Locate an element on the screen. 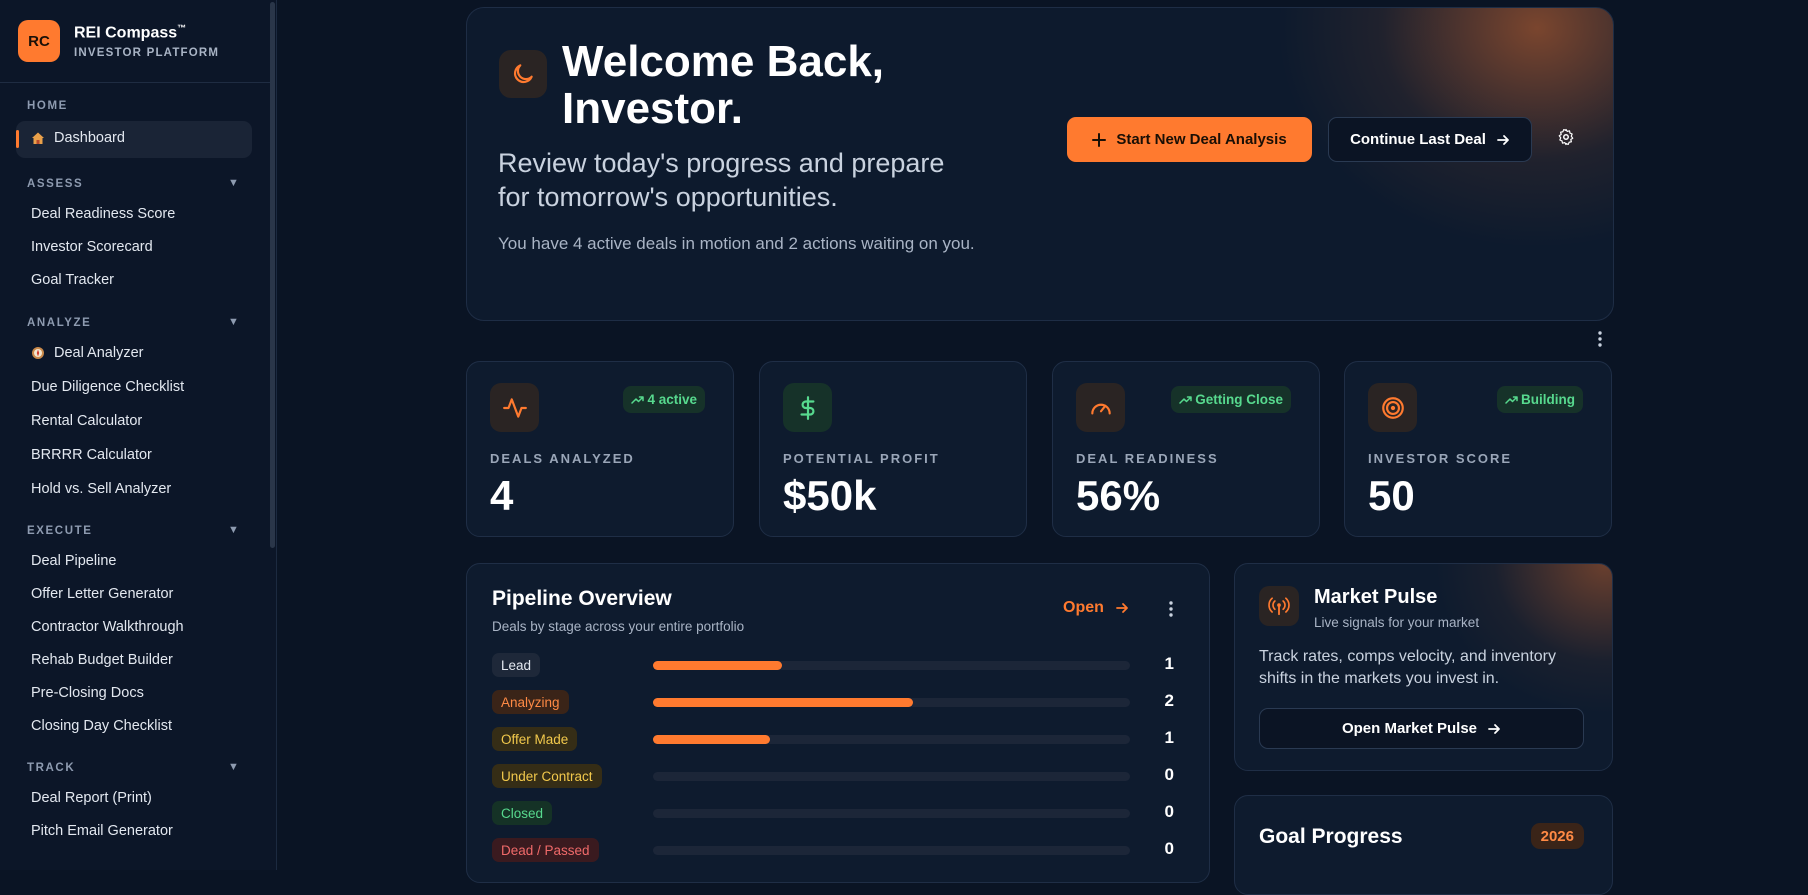 This screenshot has width=1808, height=895. sidebar-item-dashboard: Dashboard is located at coordinates (78, 138).